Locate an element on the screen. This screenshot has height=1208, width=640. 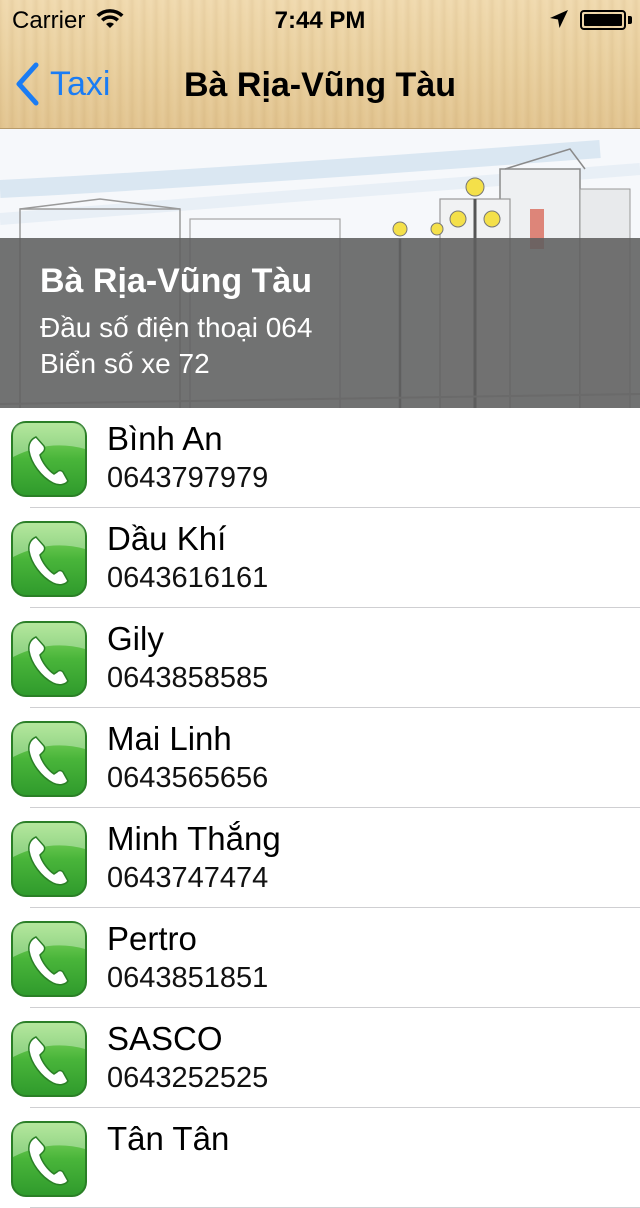
taxi-phone-number: 0643851851 is located at coordinates (188, 978).